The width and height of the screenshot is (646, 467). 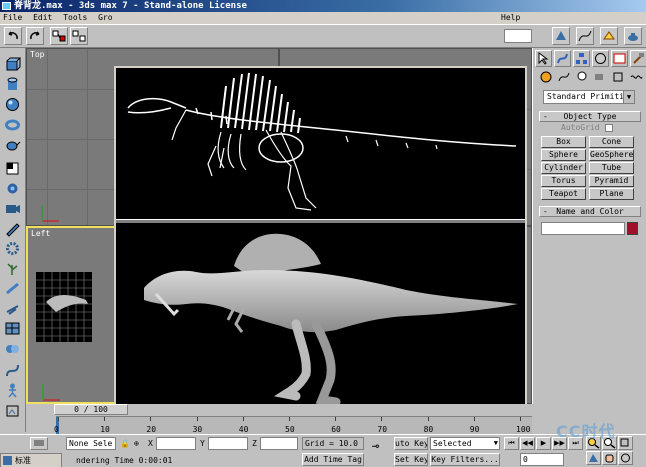 I want to click on play-button: ▶, so click(x=543, y=443).